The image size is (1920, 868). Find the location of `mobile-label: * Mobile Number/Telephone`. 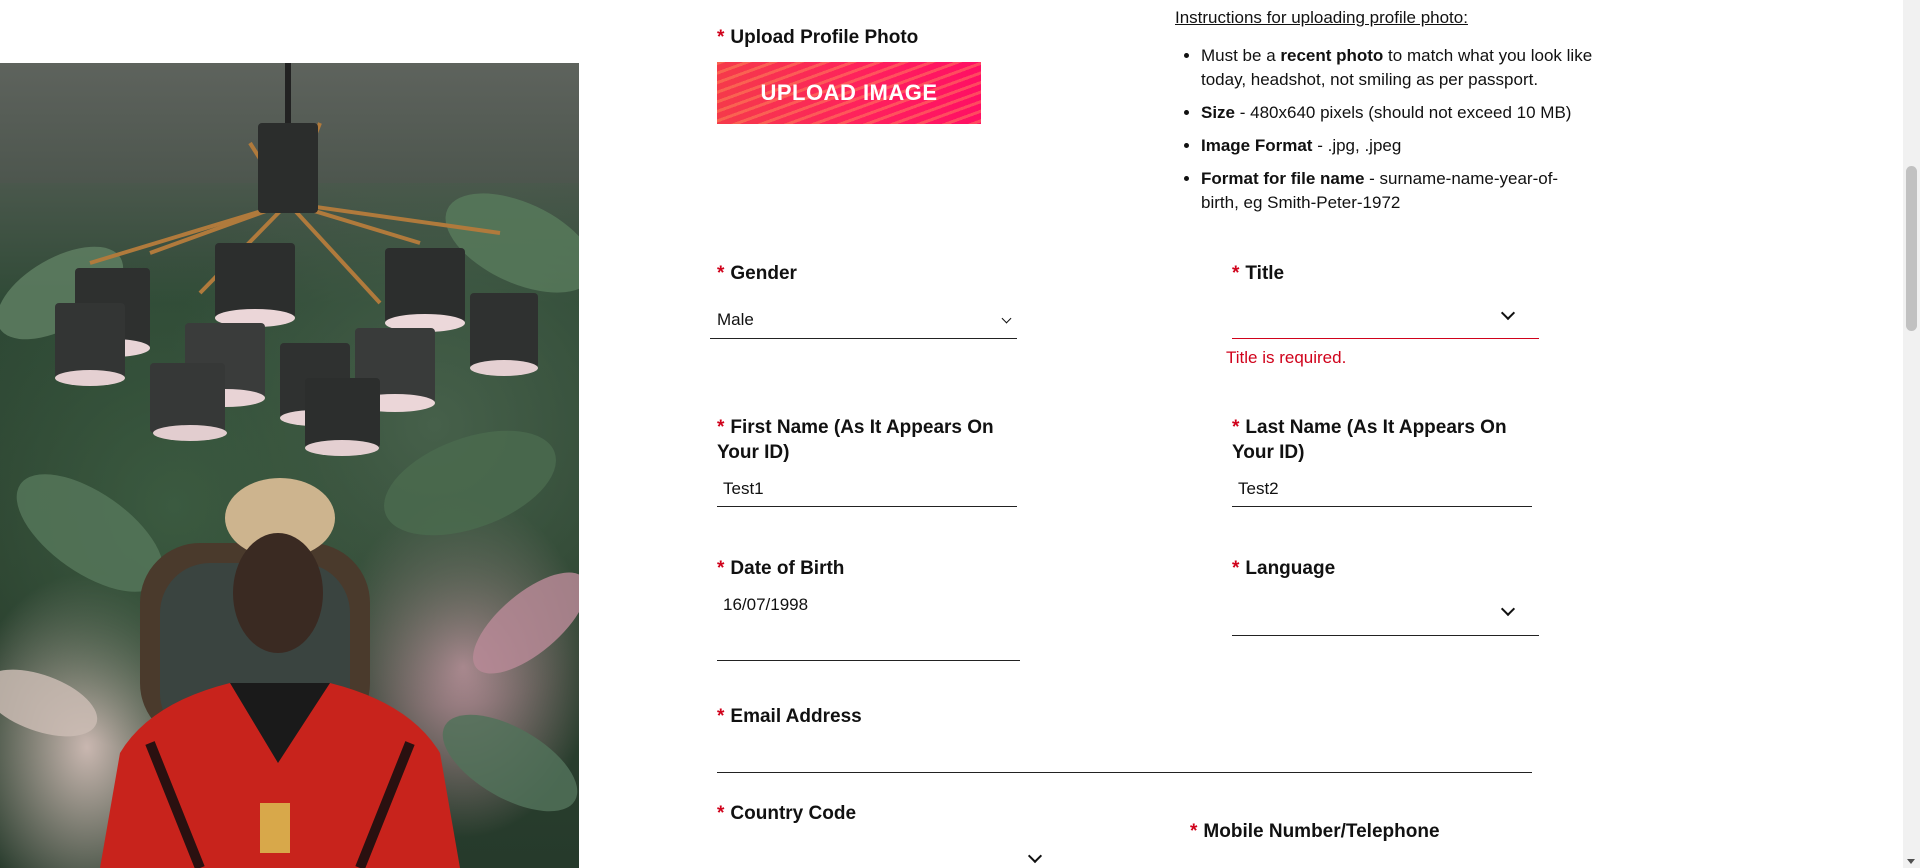

mobile-label: * Mobile Number/Telephone is located at coordinates (1315, 831).